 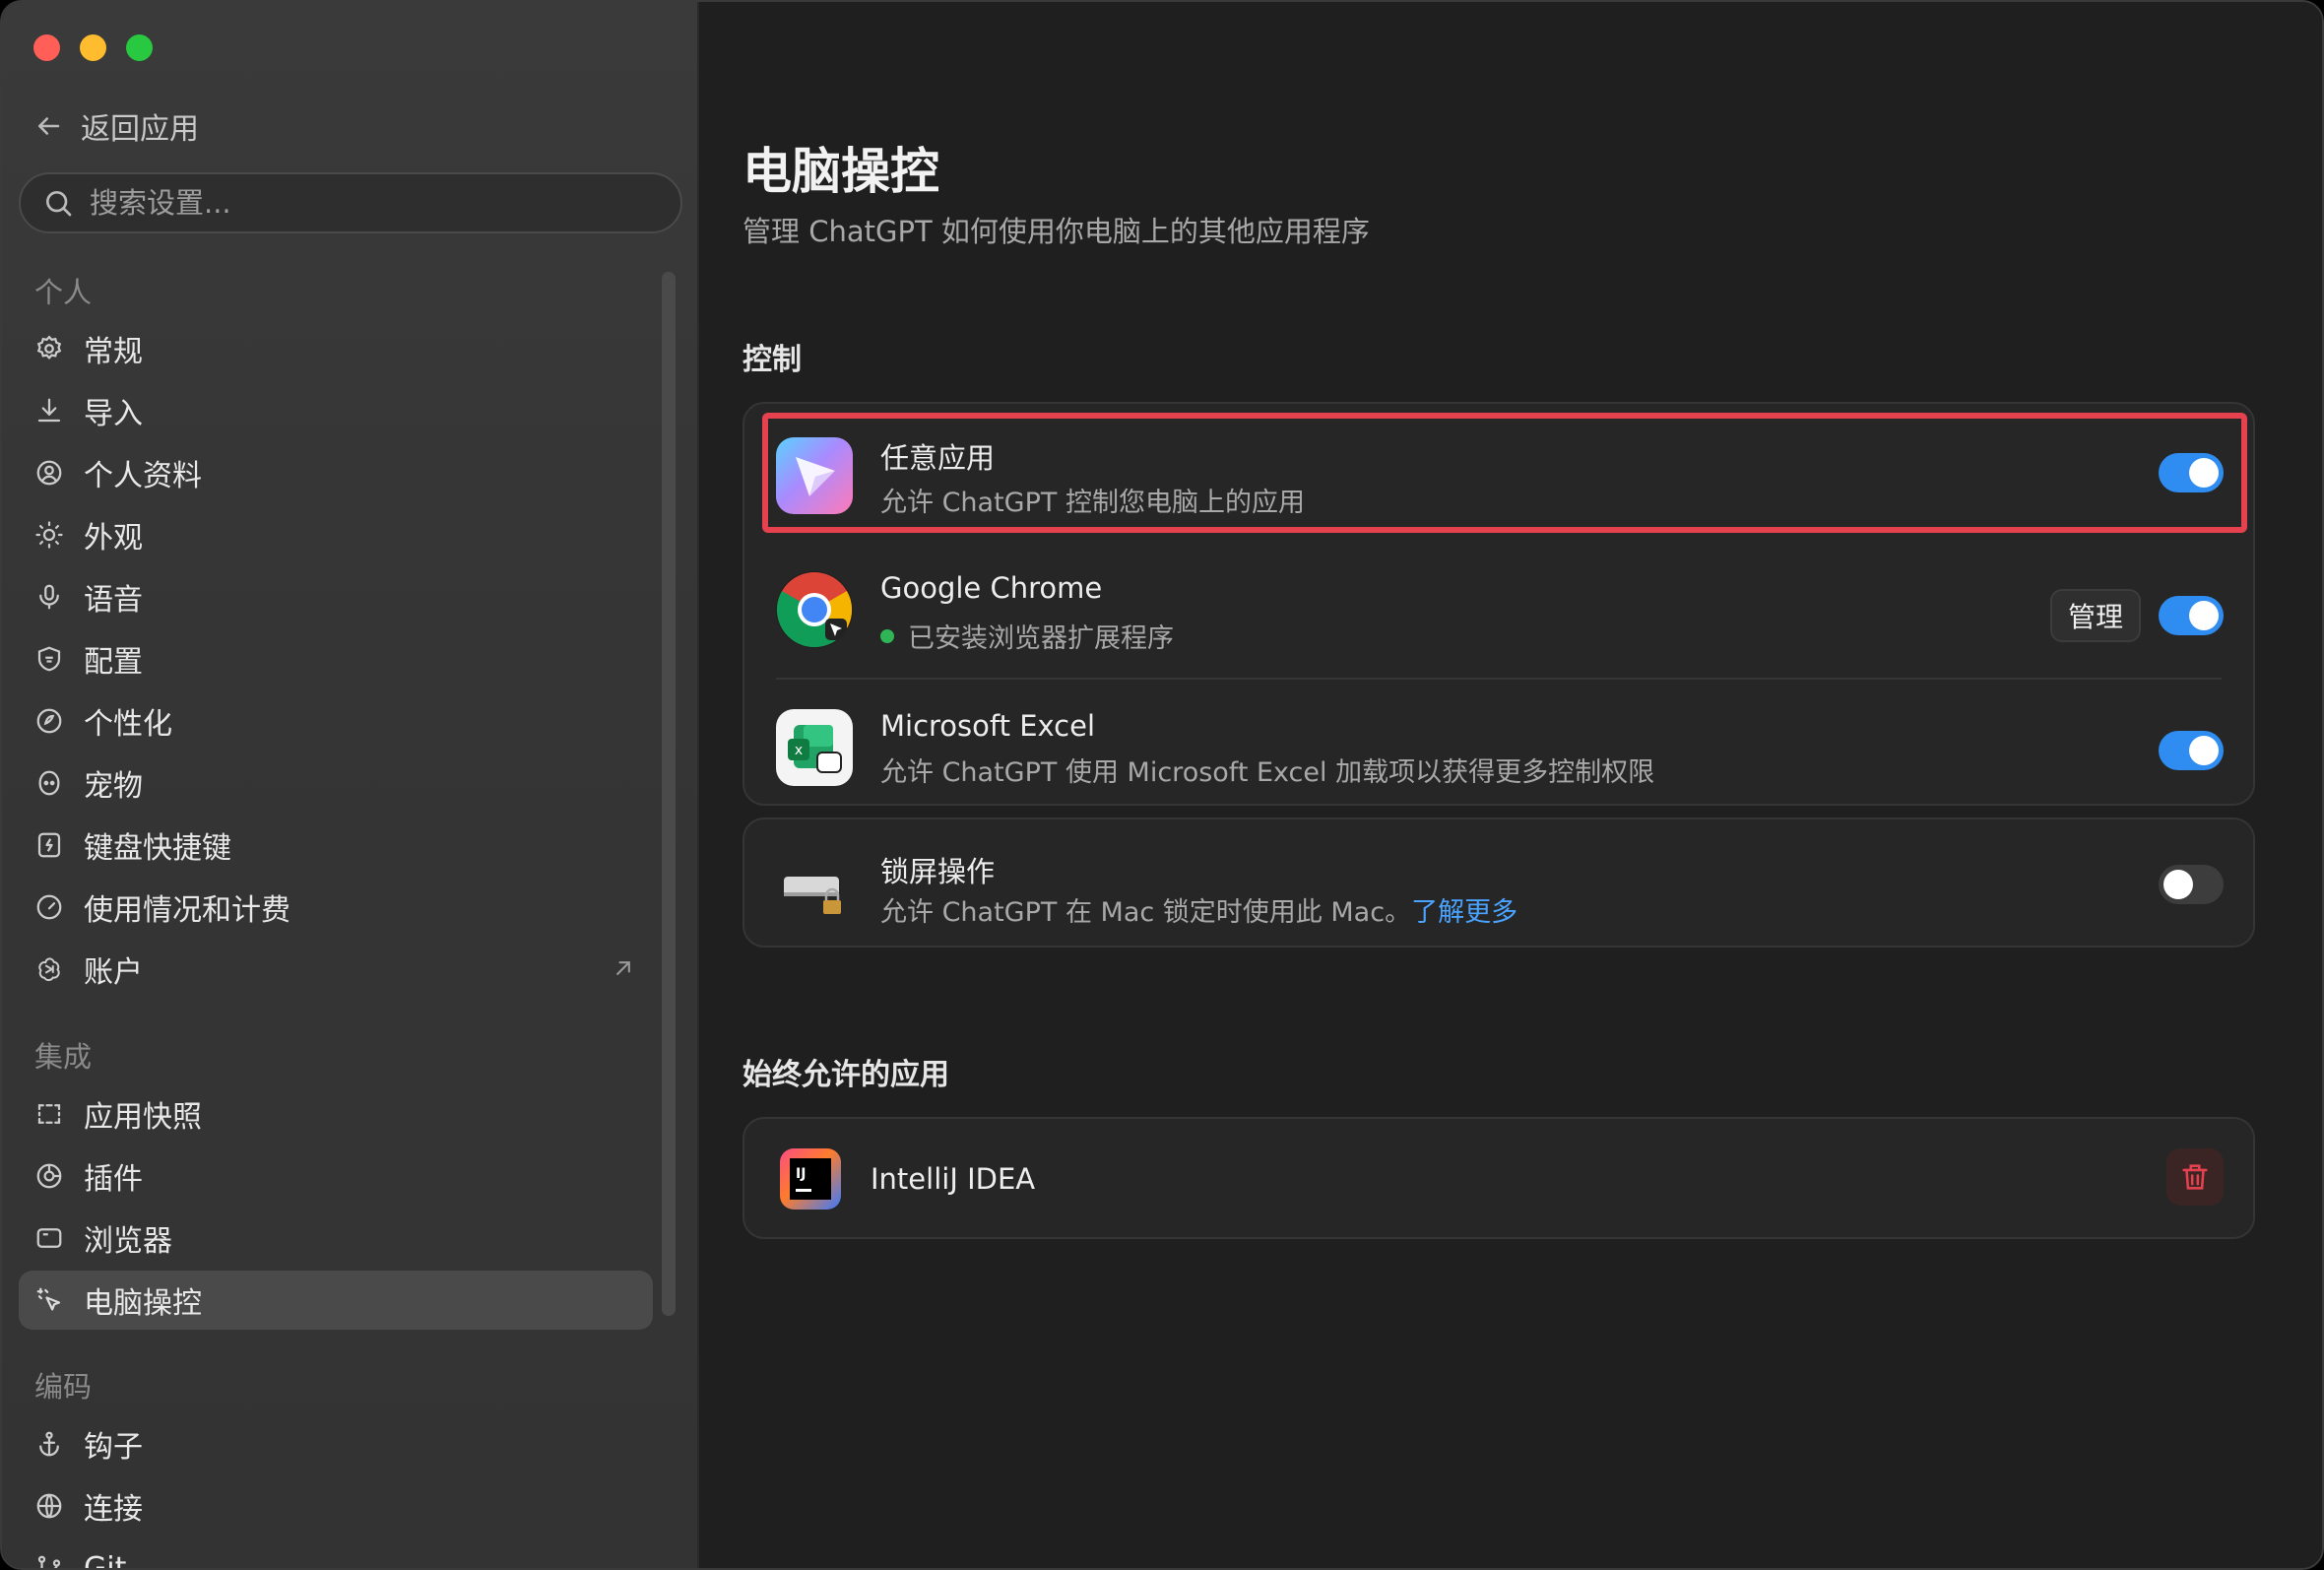 I want to click on section-personal: 个人, so click(x=64, y=292).